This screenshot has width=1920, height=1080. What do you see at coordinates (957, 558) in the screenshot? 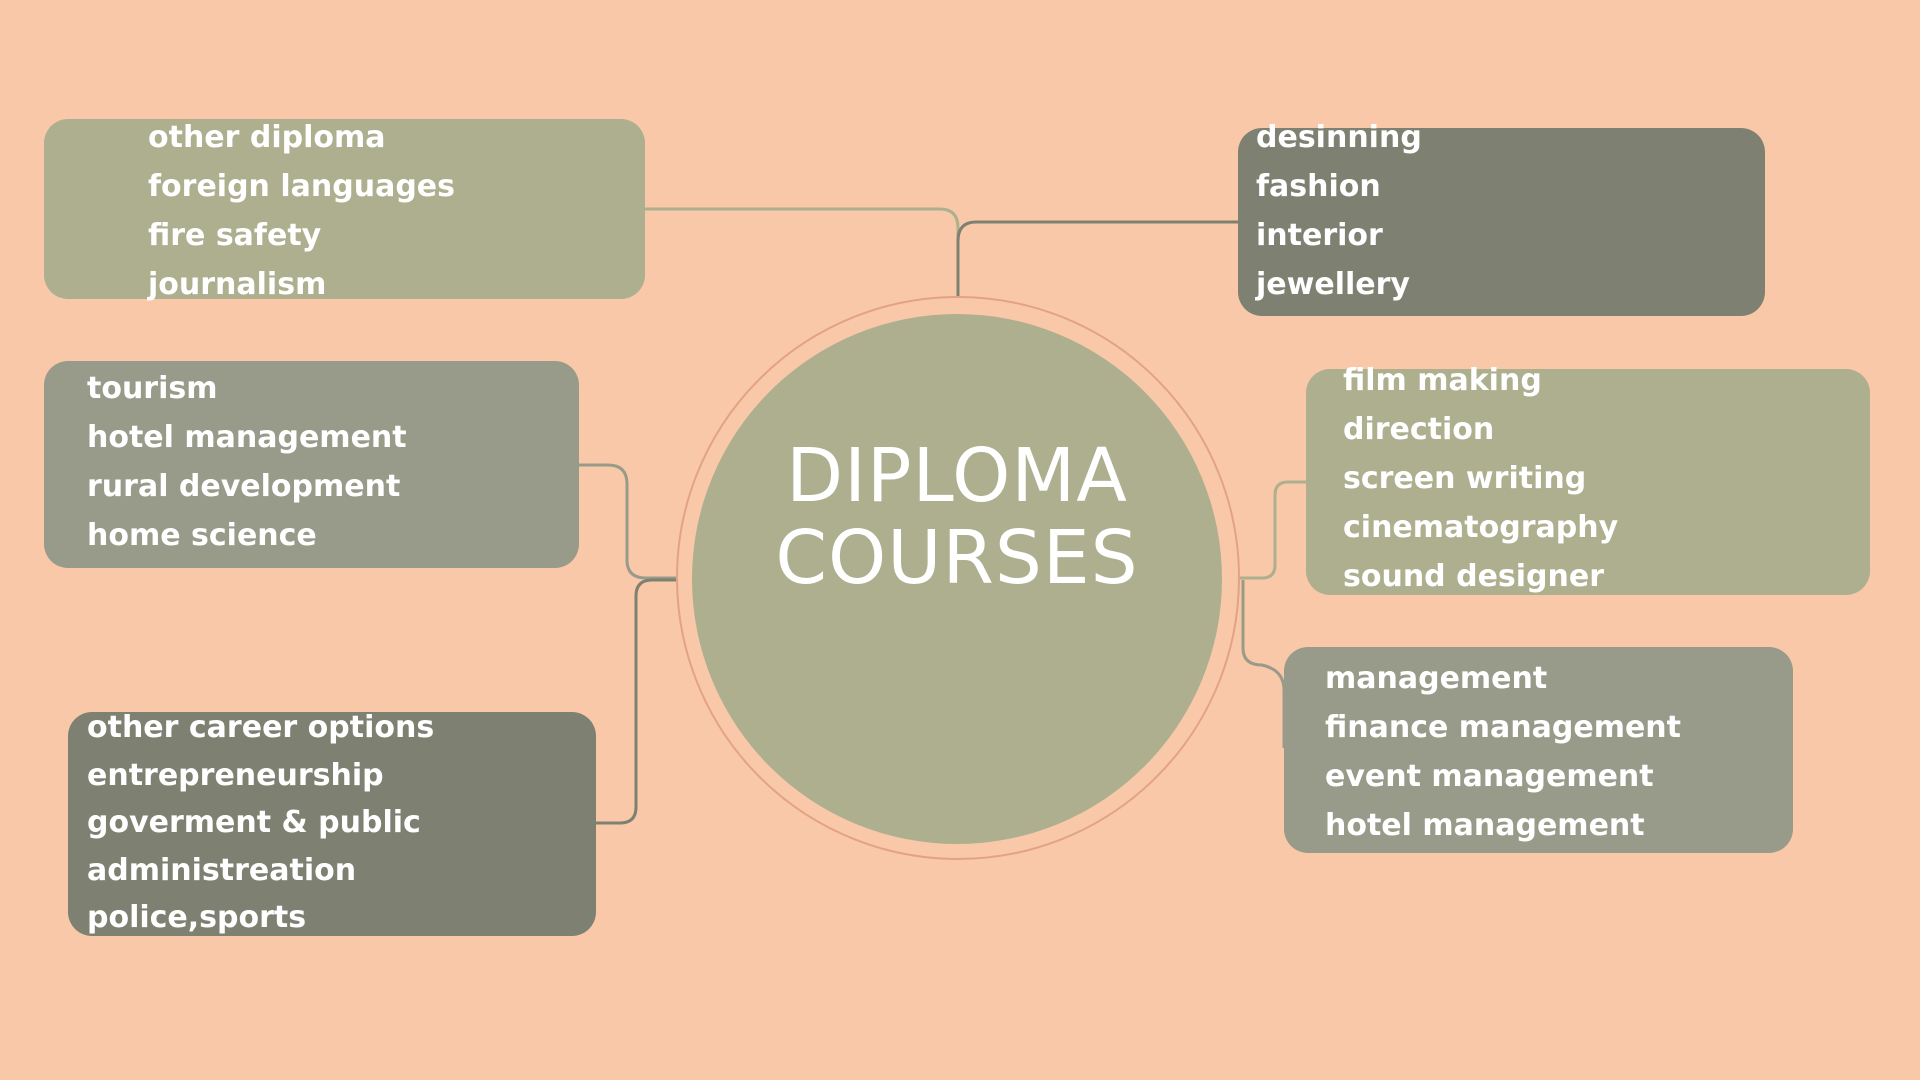
I see `hub-title-line2: COURSES` at bounding box center [957, 558].